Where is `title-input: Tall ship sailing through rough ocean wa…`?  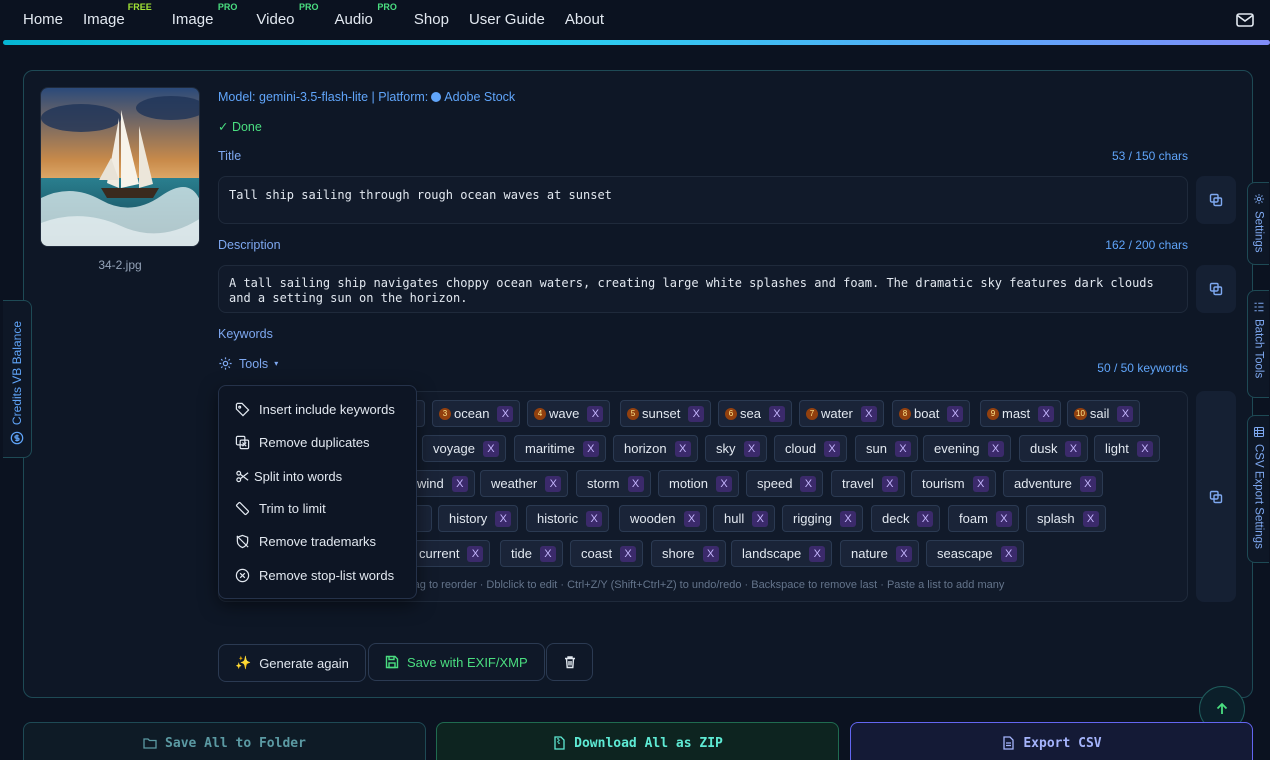 title-input: Tall ship sailing through rough ocean wa… is located at coordinates (703, 200).